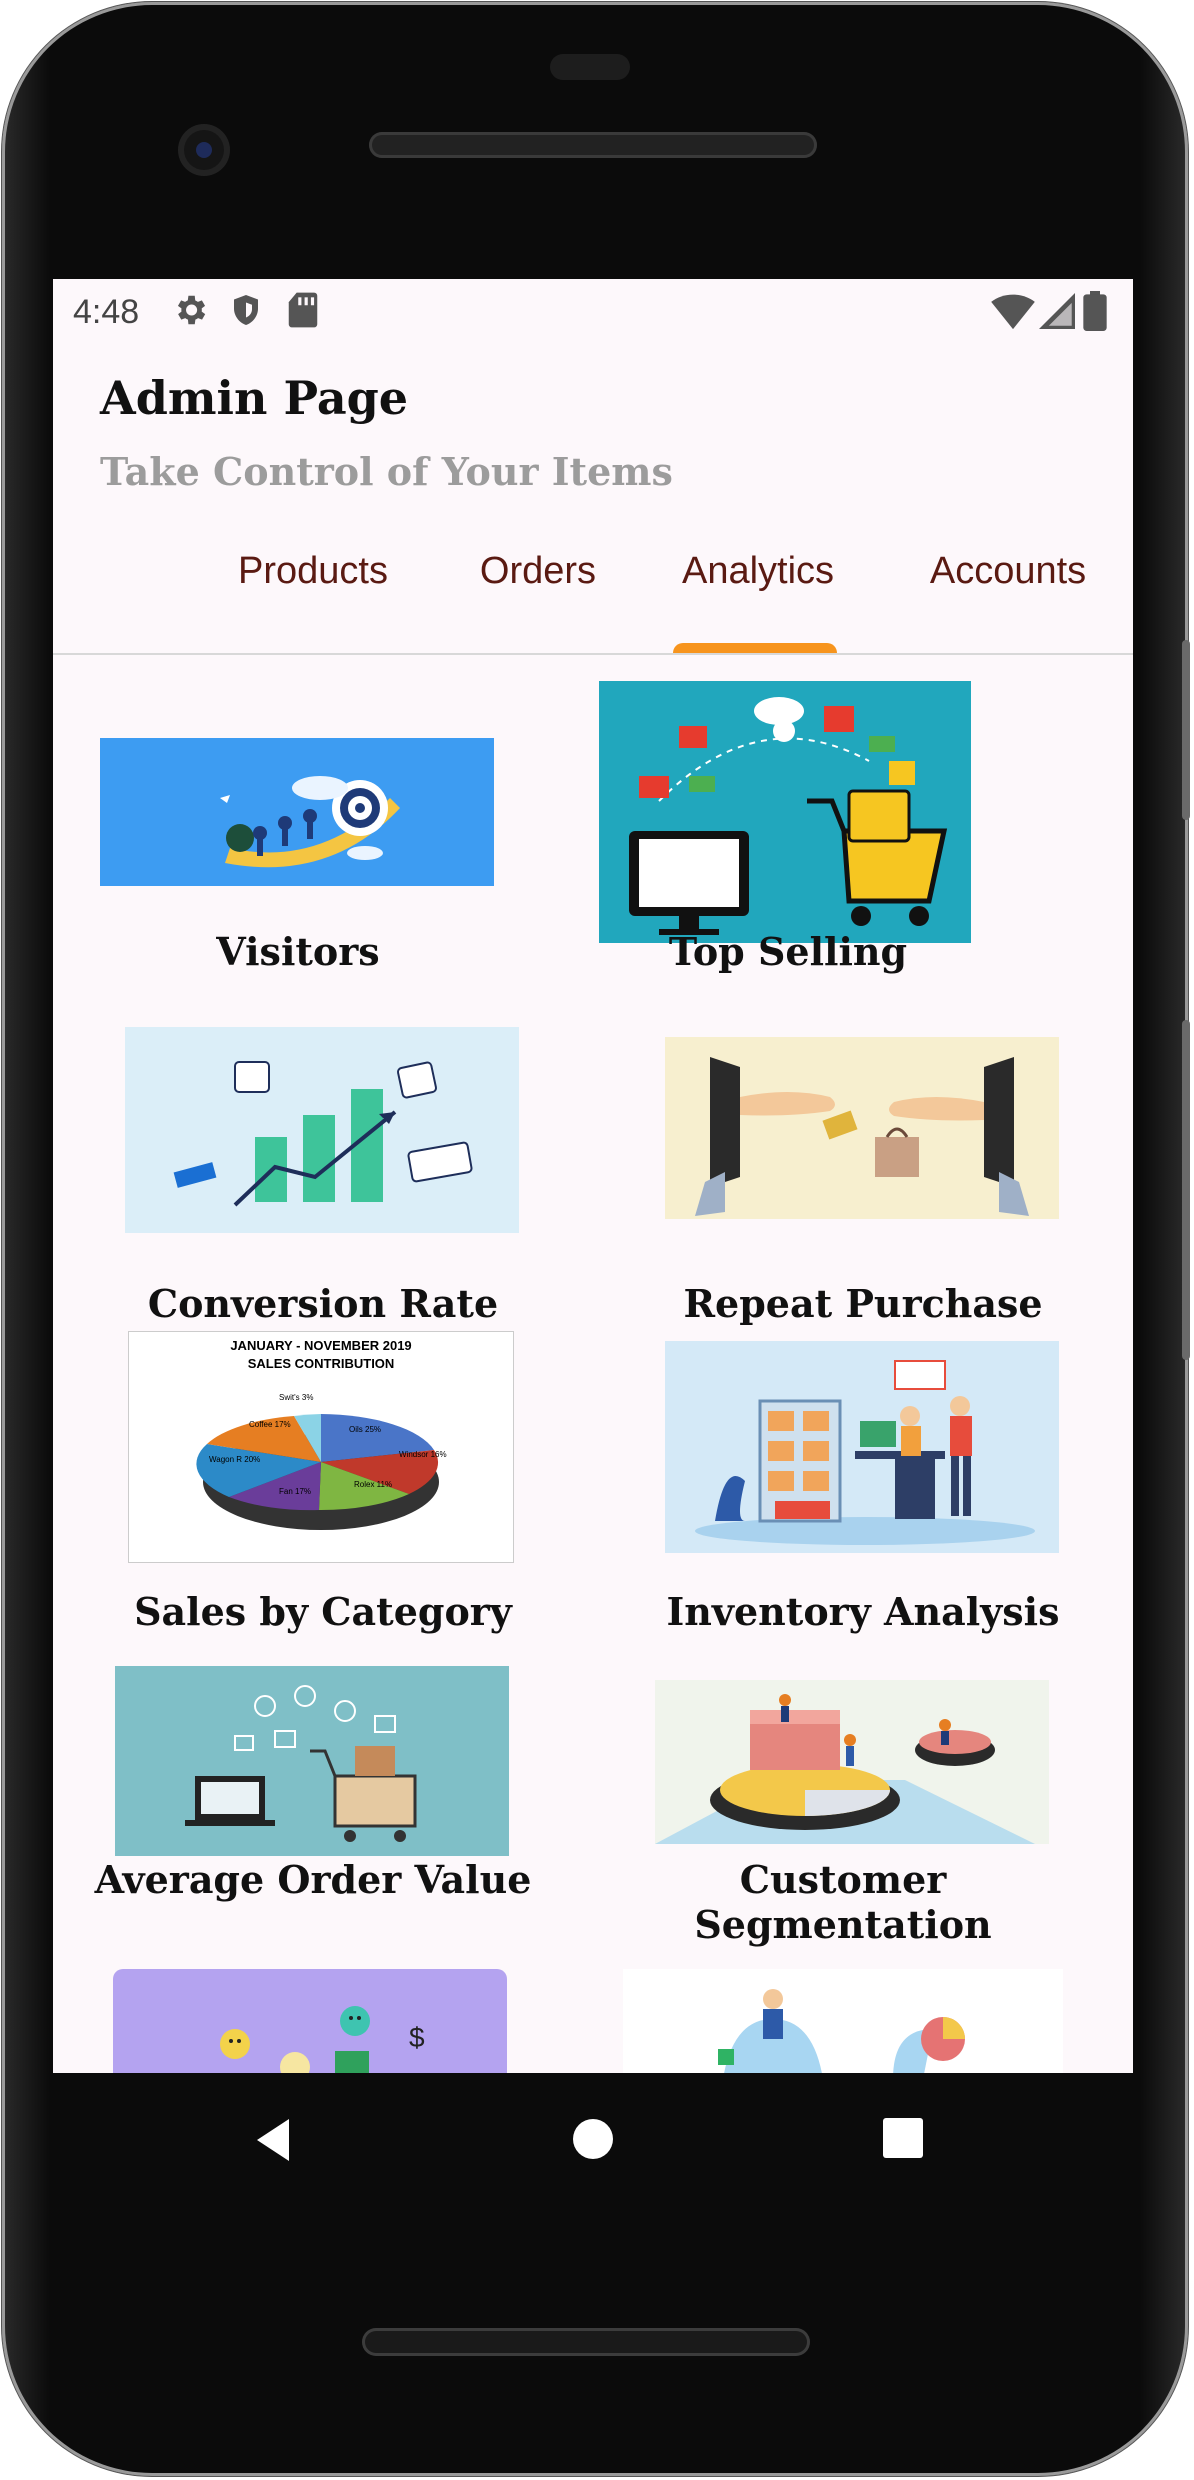 The height and width of the screenshot is (2480, 1194). I want to click on power-button, so click(1186, 730).